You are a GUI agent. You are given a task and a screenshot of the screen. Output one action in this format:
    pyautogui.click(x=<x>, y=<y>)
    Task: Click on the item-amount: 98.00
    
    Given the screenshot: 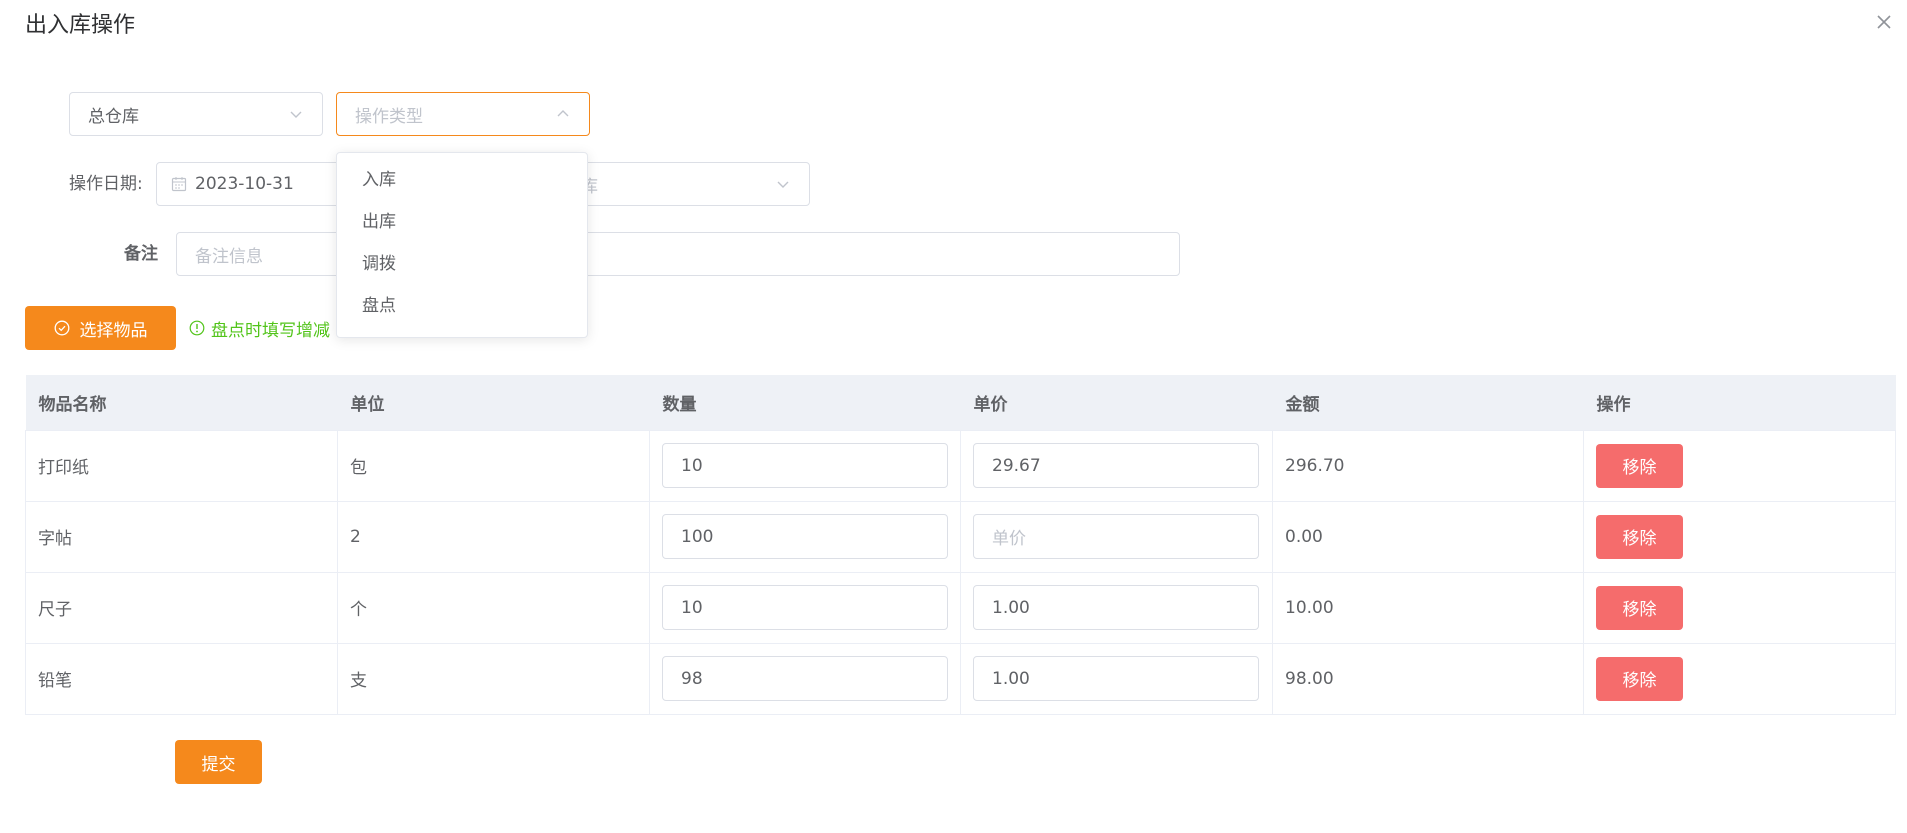 What is the action you would take?
    pyautogui.click(x=1428, y=679)
    